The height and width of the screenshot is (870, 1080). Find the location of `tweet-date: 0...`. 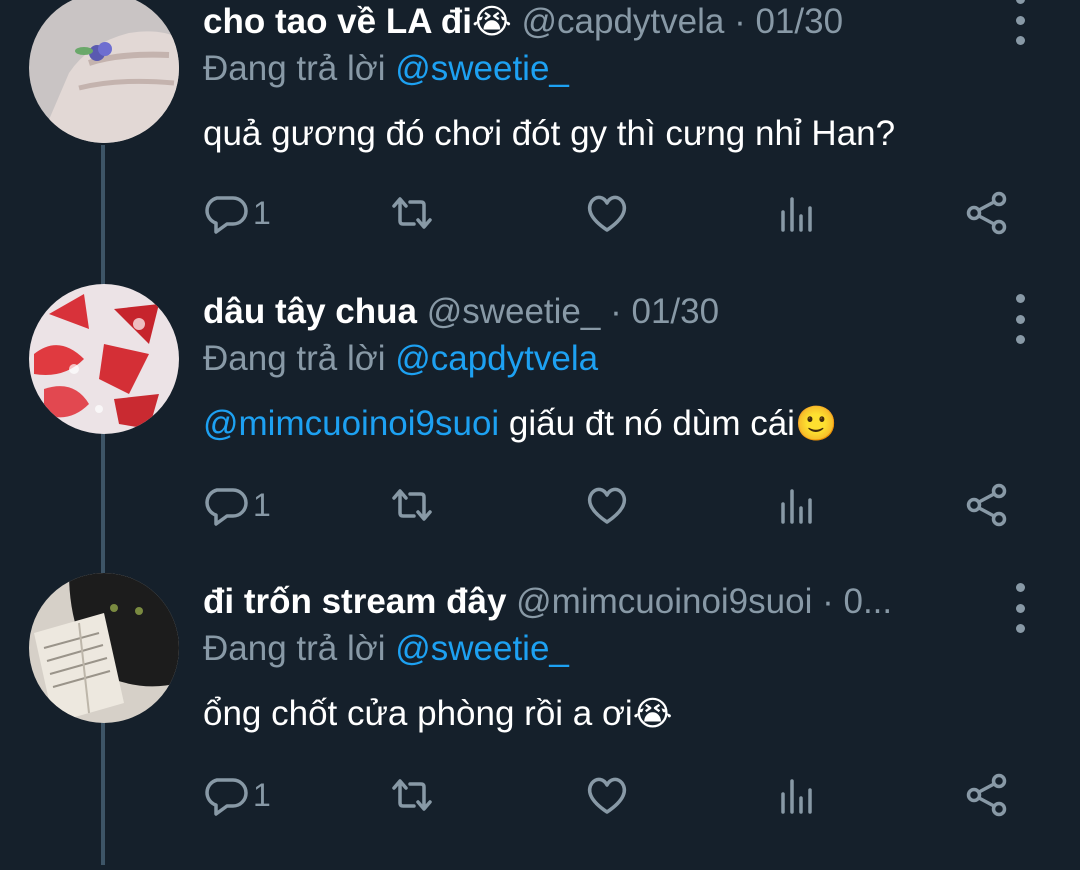

tweet-date: 0... is located at coordinates (868, 601).